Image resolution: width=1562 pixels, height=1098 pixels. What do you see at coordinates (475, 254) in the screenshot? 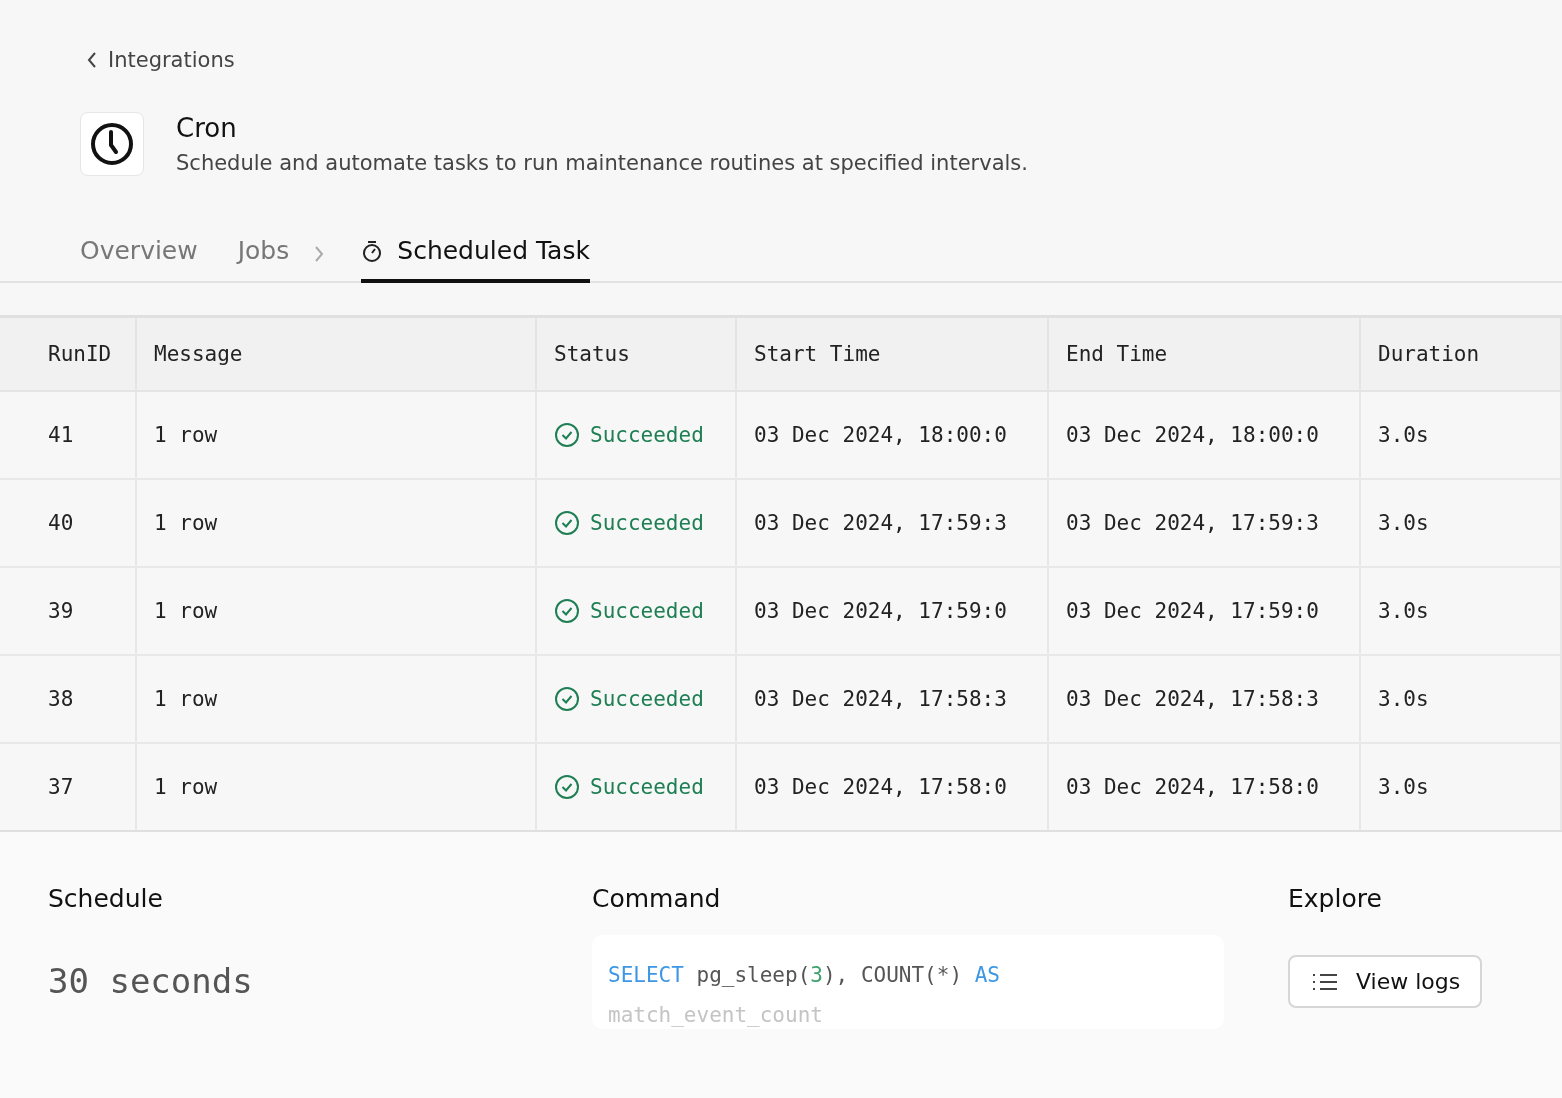
I see `tab: Scheduled Task` at bounding box center [475, 254].